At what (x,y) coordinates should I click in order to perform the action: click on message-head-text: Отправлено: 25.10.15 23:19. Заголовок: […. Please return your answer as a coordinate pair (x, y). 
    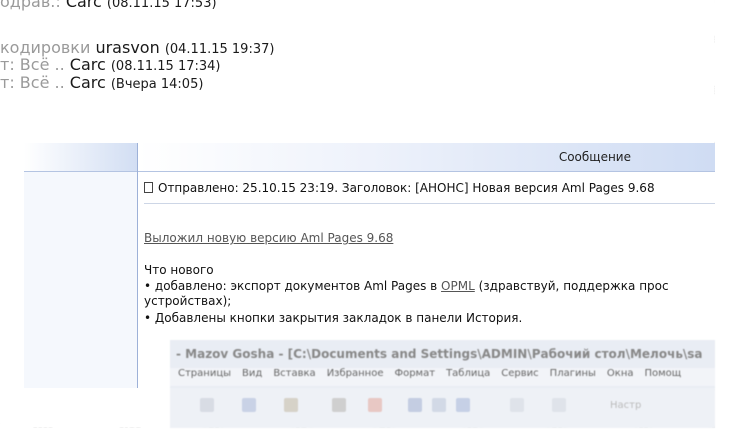
    Looking at the image, I should click on (406, 188).